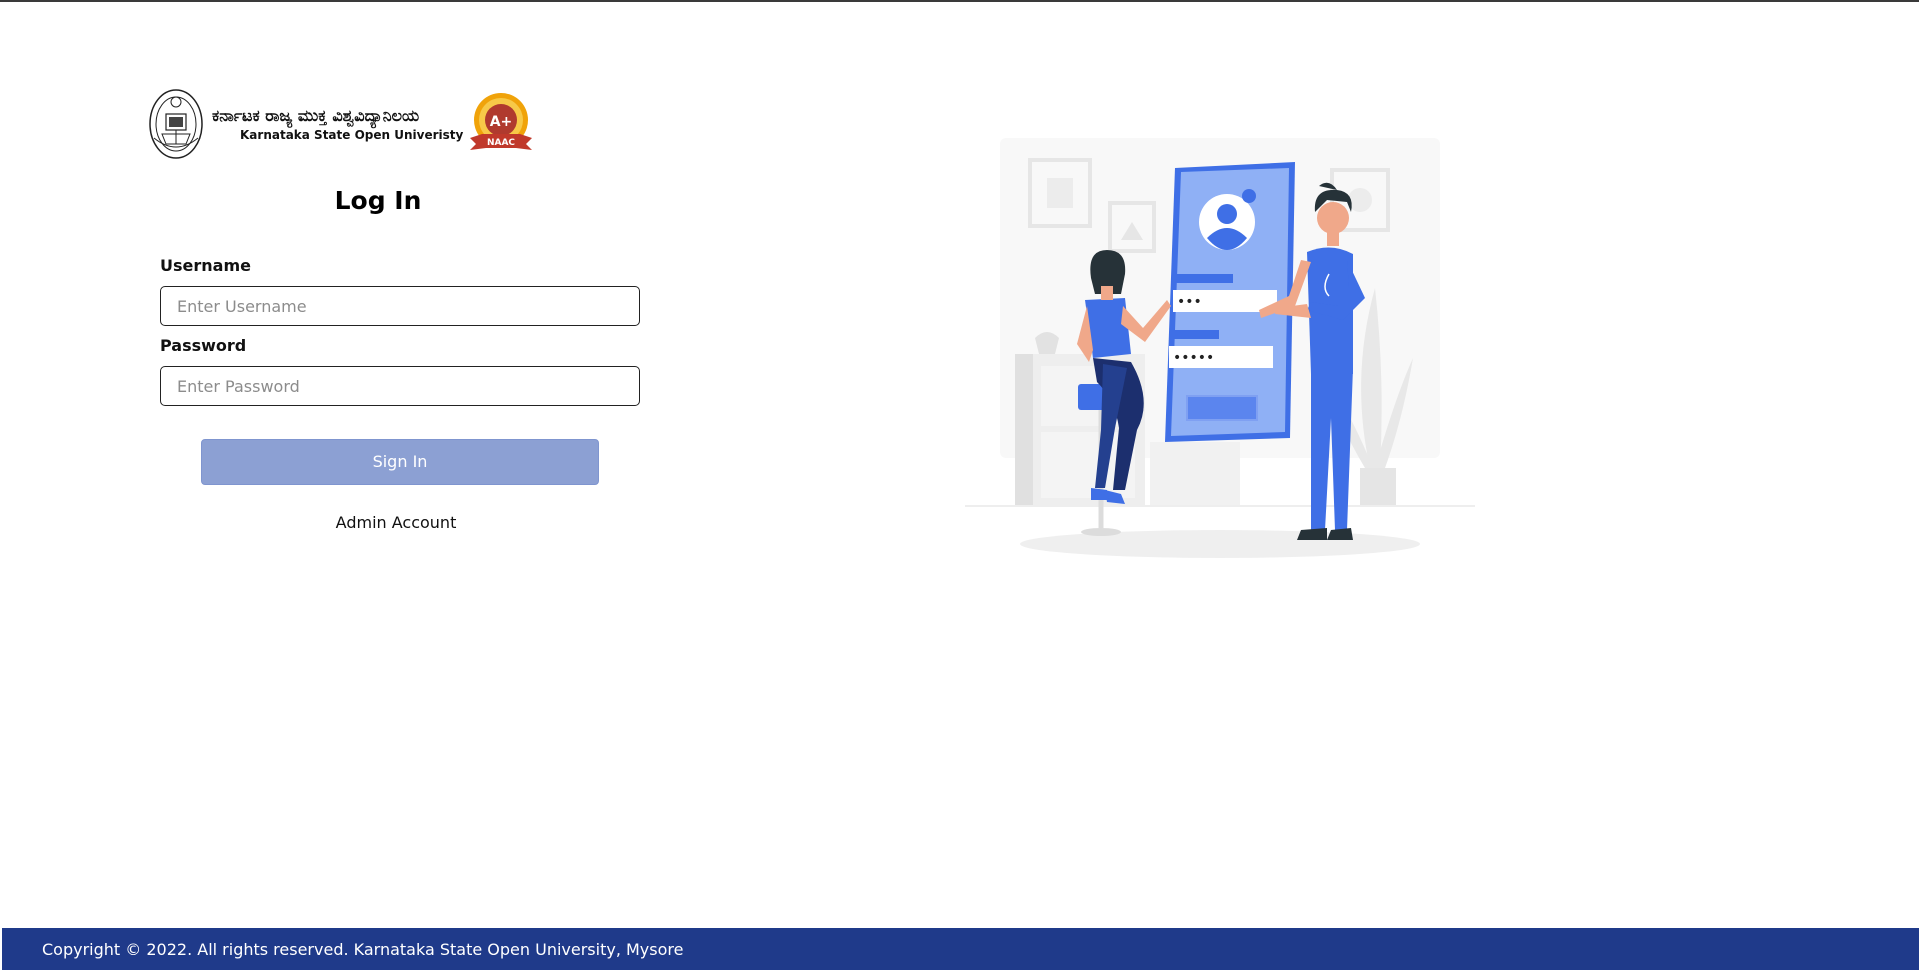 This screenshot has width=1919, height=970. I want to click on password-label: Password, so click(203, 345).